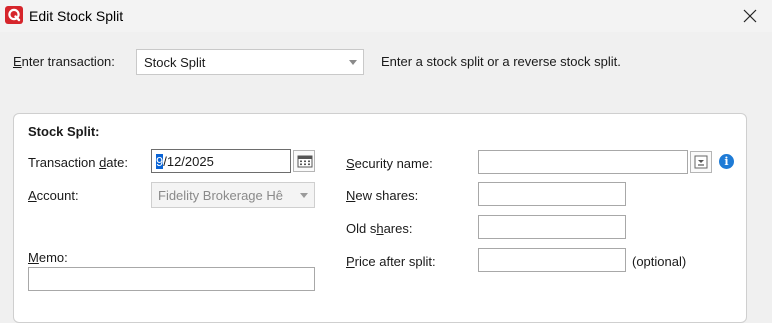 The height and width of the screenshot is (323, 772). I want to click on account-value: Fidelity Brokerage Hê, so click(220, 195).